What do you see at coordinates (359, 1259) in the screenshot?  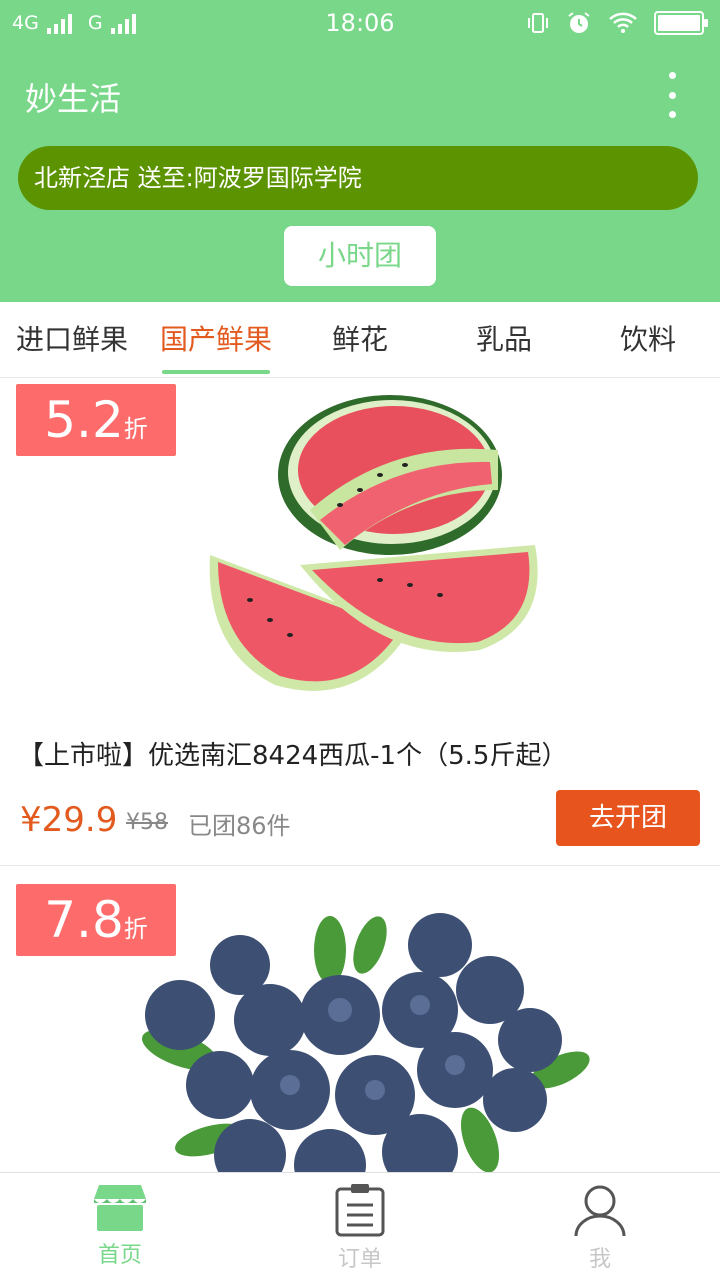 I see `nav-orders-label: 订单` at bounding box center [359, 1259].